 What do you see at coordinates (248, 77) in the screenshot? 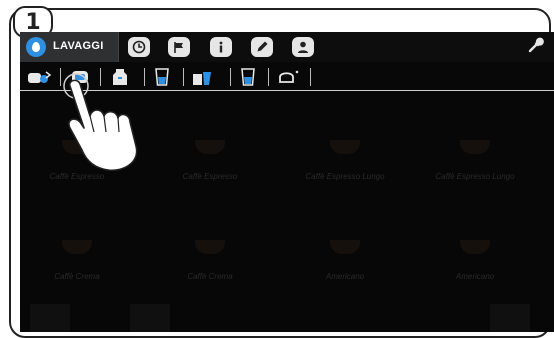
I see `water-glass-2-icon` at bounding box center [248, 77].